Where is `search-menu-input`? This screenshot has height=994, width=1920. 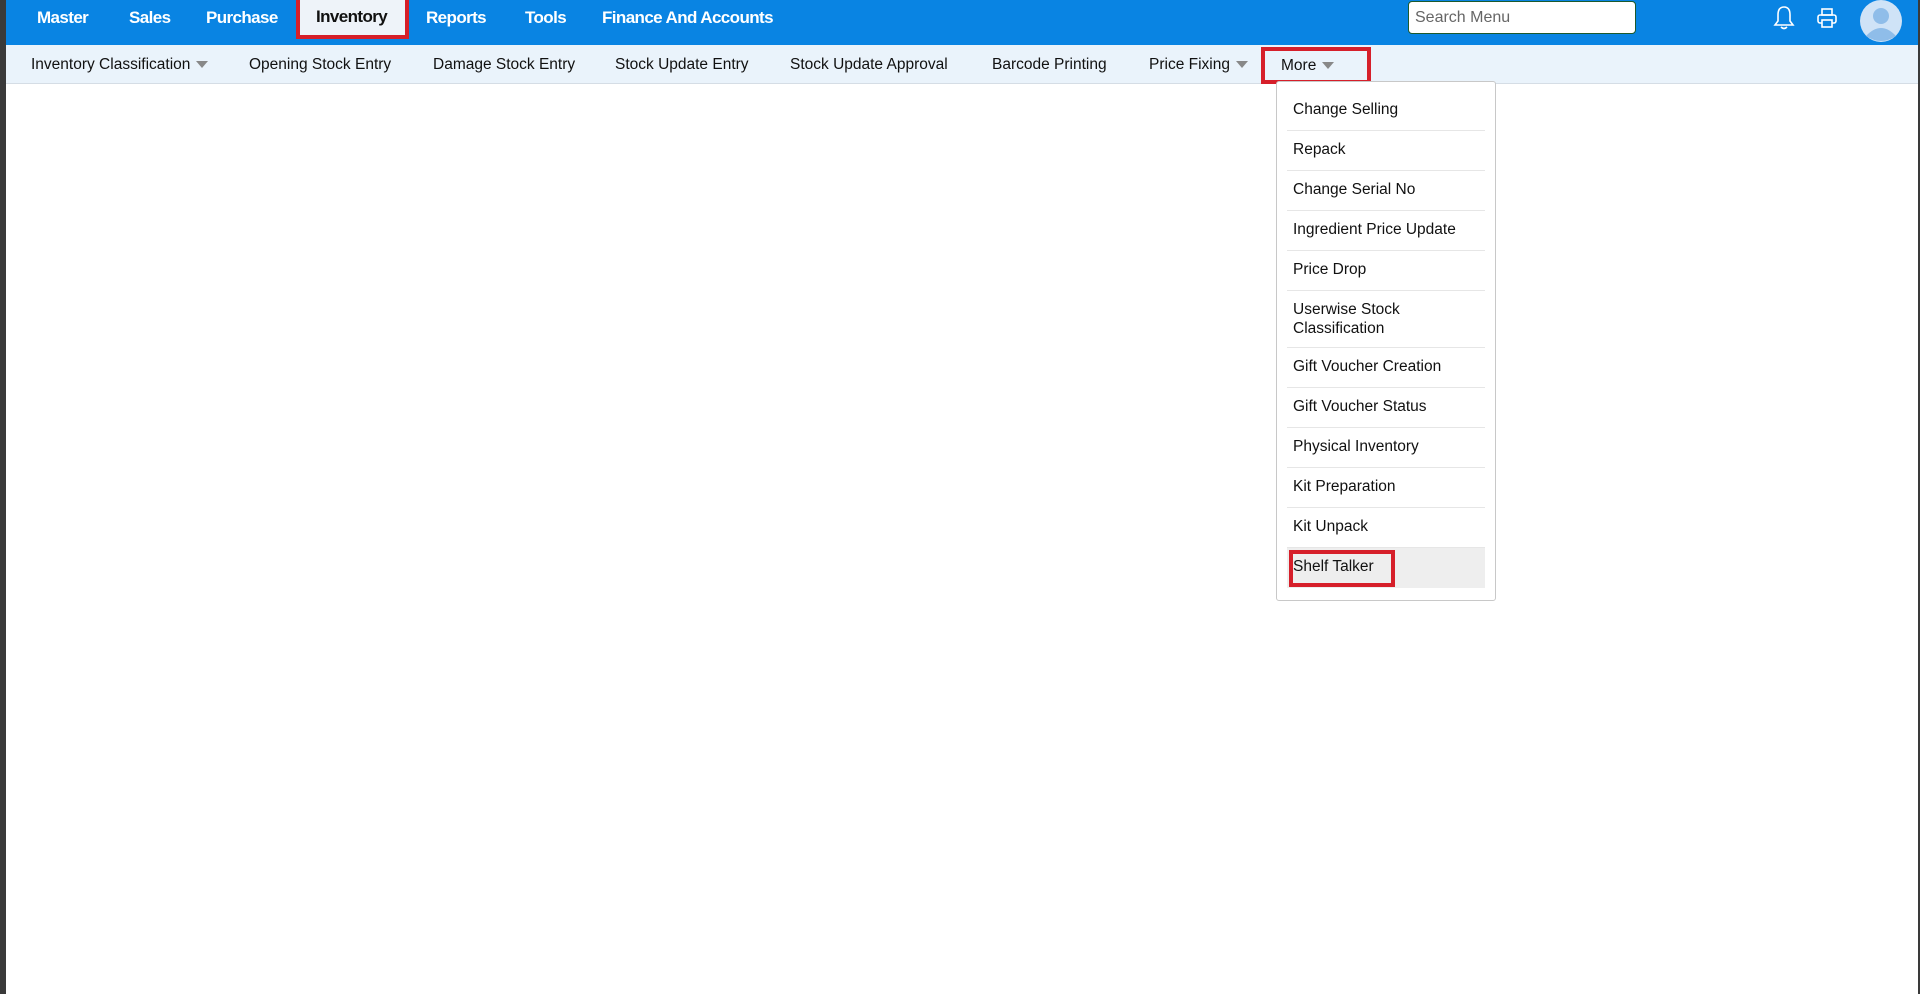 search-menu-input is located at coordinates (1522, 17).